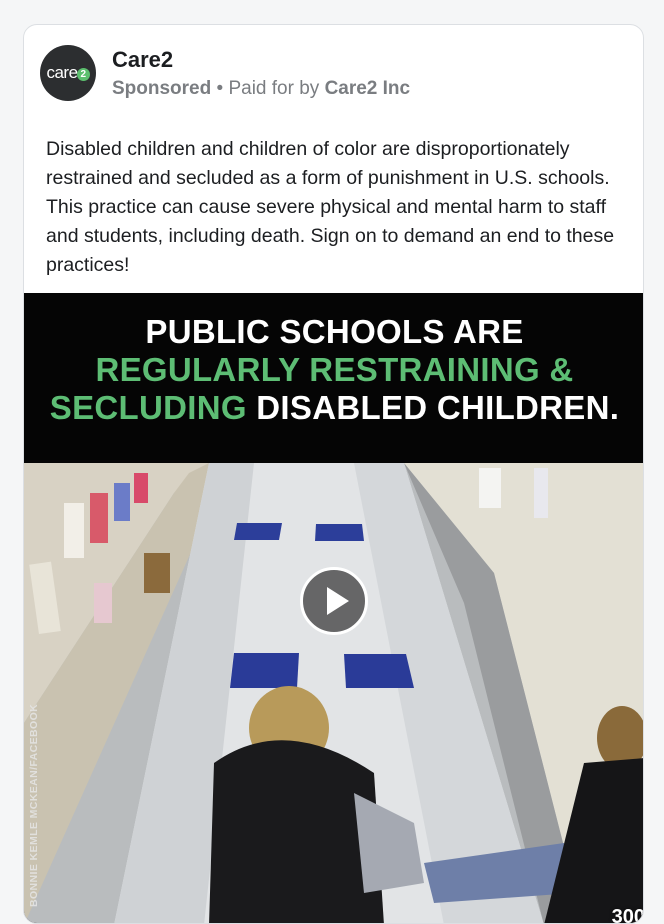  What do you see at coordinates (62, 72) in the screenshot?
I see `avatar-text: care` at bounding box center [62, 72].